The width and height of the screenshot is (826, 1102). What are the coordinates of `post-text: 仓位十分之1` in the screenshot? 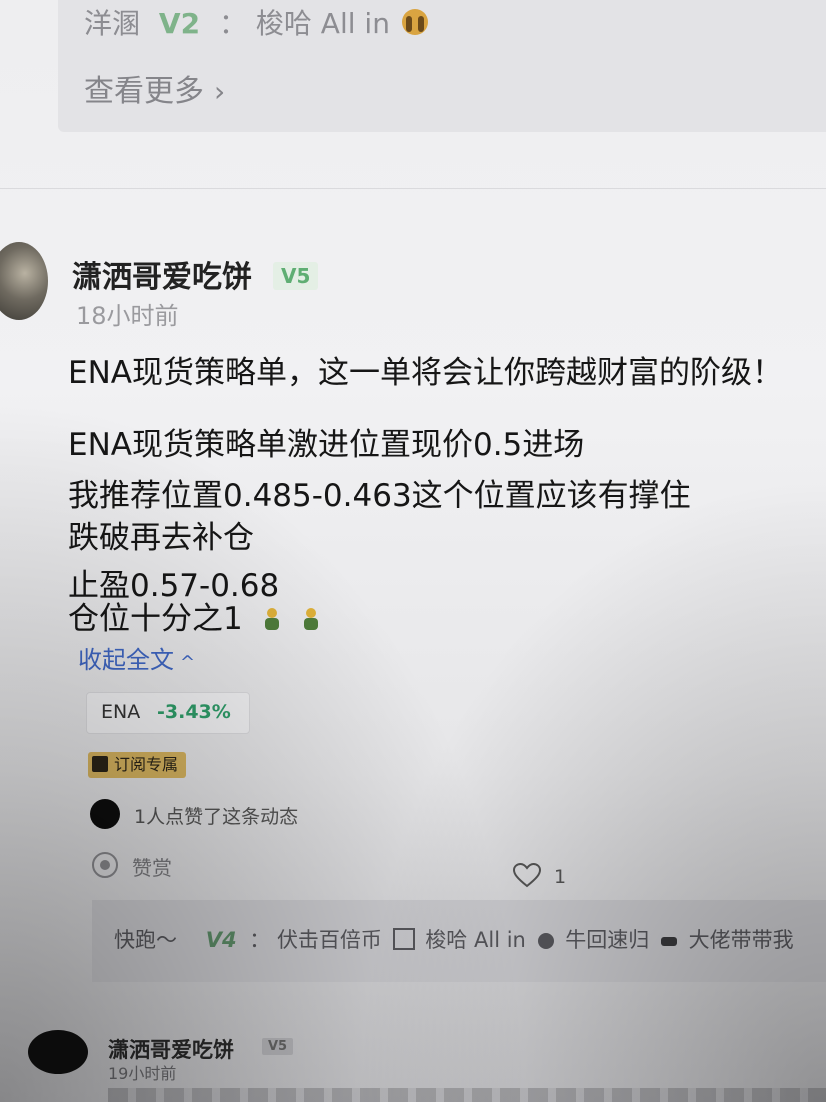 It's located at (155, 619).